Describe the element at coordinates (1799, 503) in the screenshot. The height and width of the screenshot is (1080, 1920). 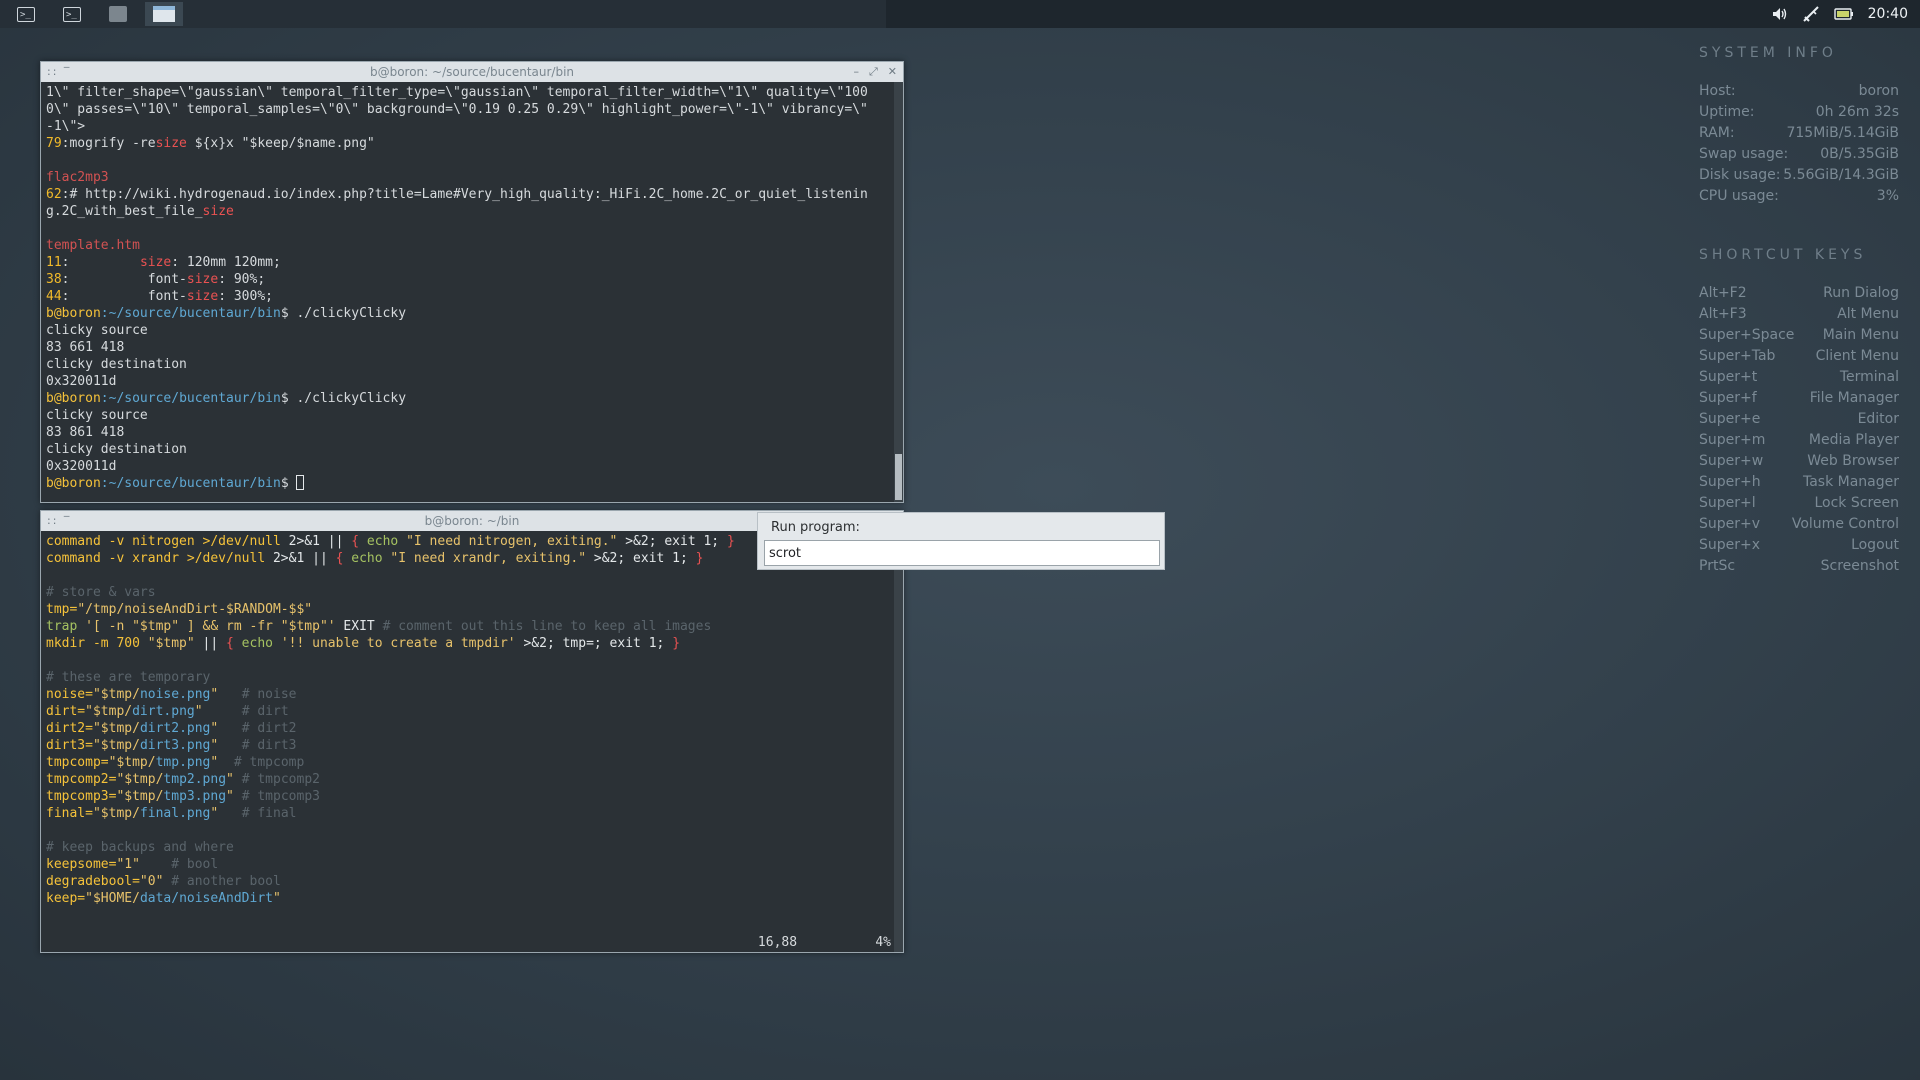
I see `shortcut-row: Super+l Lock Screen` at that location.